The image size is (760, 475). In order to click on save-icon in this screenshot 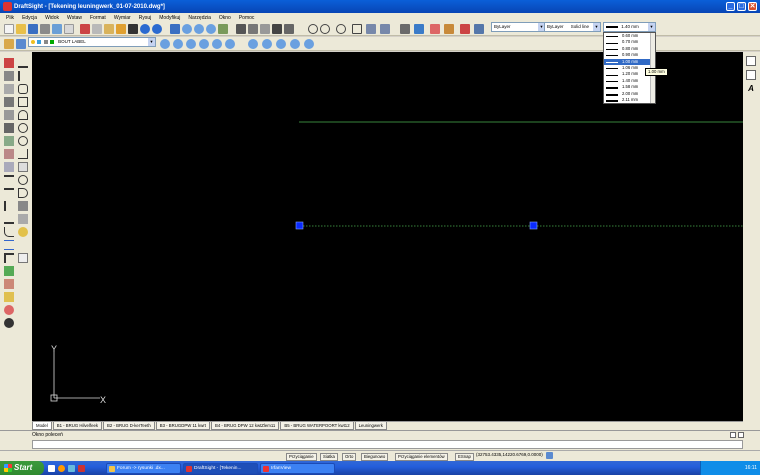, I will do `click(33, 29)`.